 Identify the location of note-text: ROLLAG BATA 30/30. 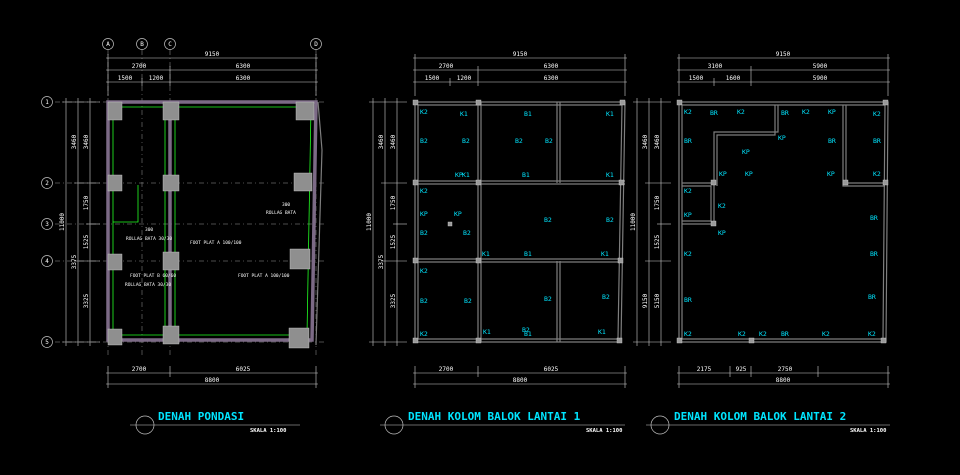
(148, 285).